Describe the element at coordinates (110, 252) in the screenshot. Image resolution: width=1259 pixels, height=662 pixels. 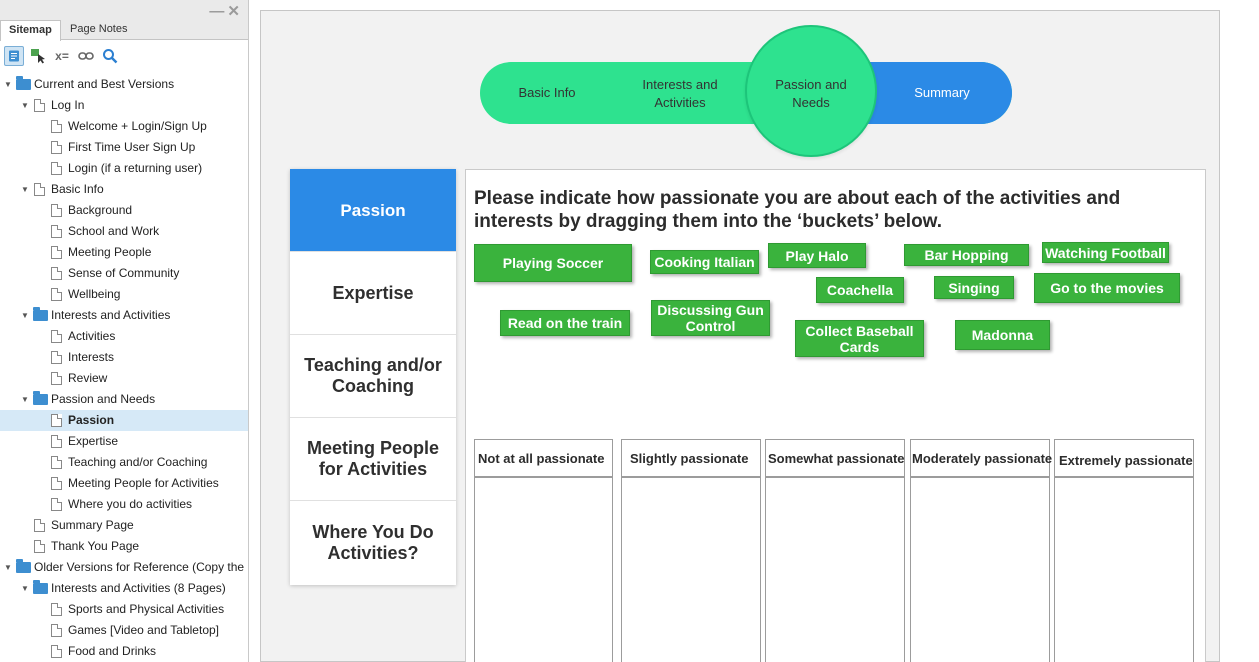
I see `sitemap-item-label: Meeting People` at that location.